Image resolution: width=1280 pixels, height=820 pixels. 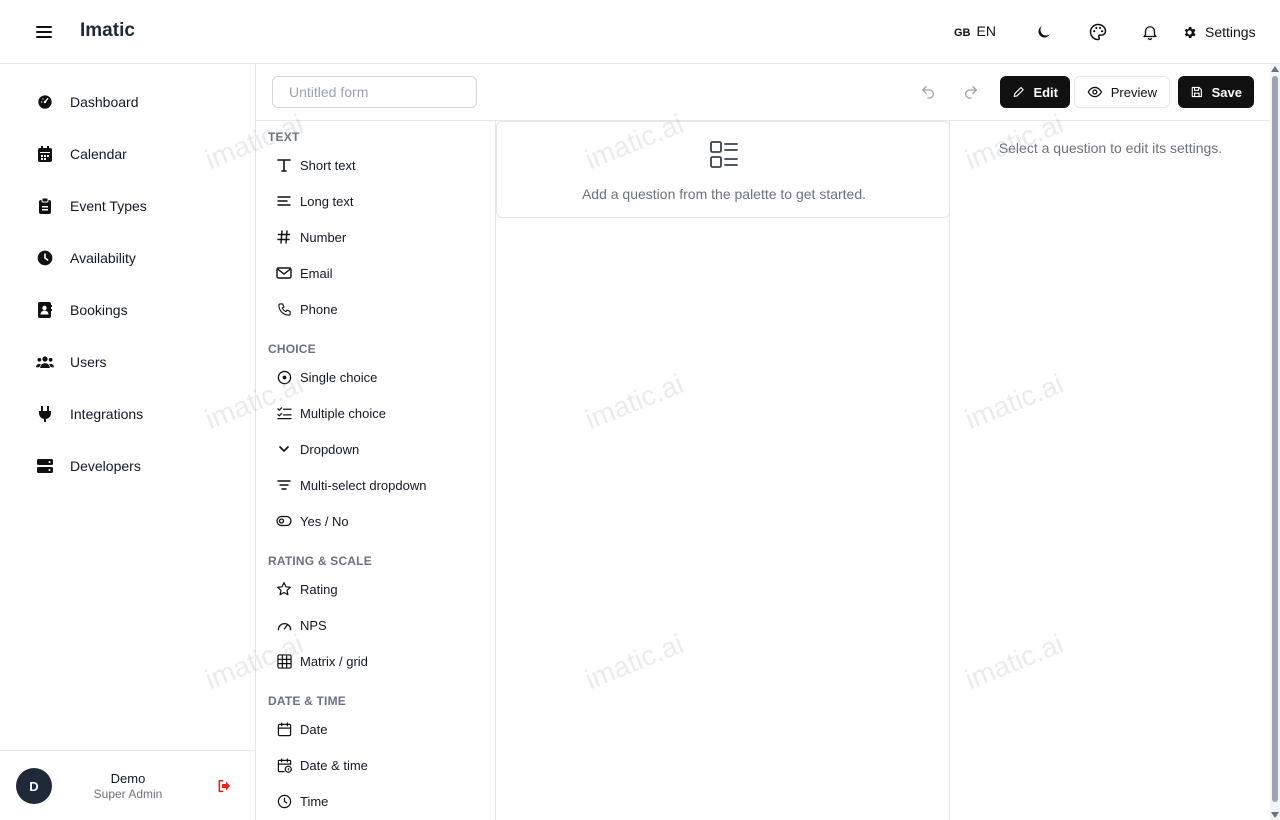 I want to click on sidebar-item-dashboard: Dashboard, so click(x=87, y=102).